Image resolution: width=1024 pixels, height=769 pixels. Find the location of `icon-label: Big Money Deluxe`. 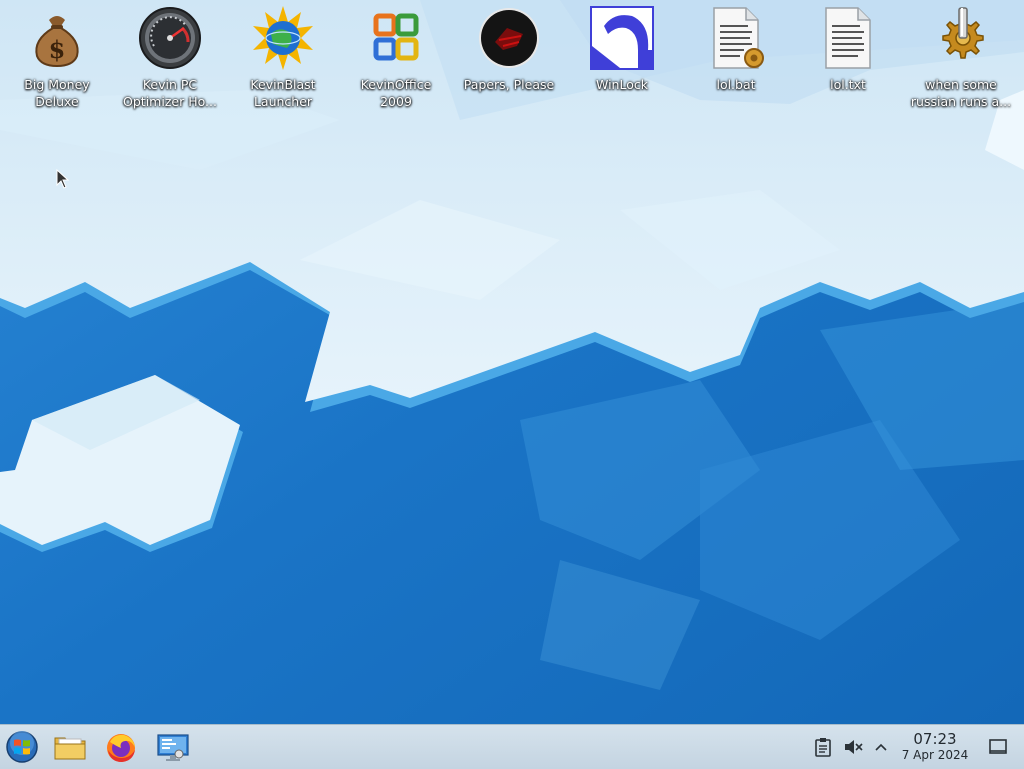

icon-label: Big Money Deluxe is located at coordinates (57, 93).